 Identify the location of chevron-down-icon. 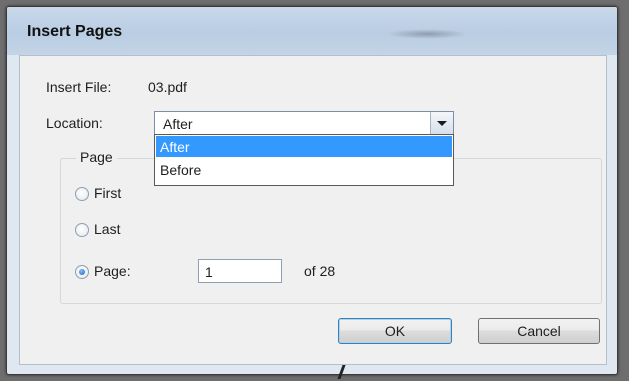
(442, 123).